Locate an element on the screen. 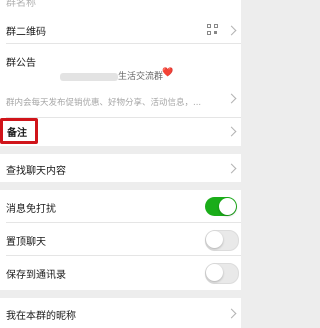 The width and height of the screenshot is (320, 328). my-group-nickname-row: 我在本群的昵称 is located at coordinates (120, 313).